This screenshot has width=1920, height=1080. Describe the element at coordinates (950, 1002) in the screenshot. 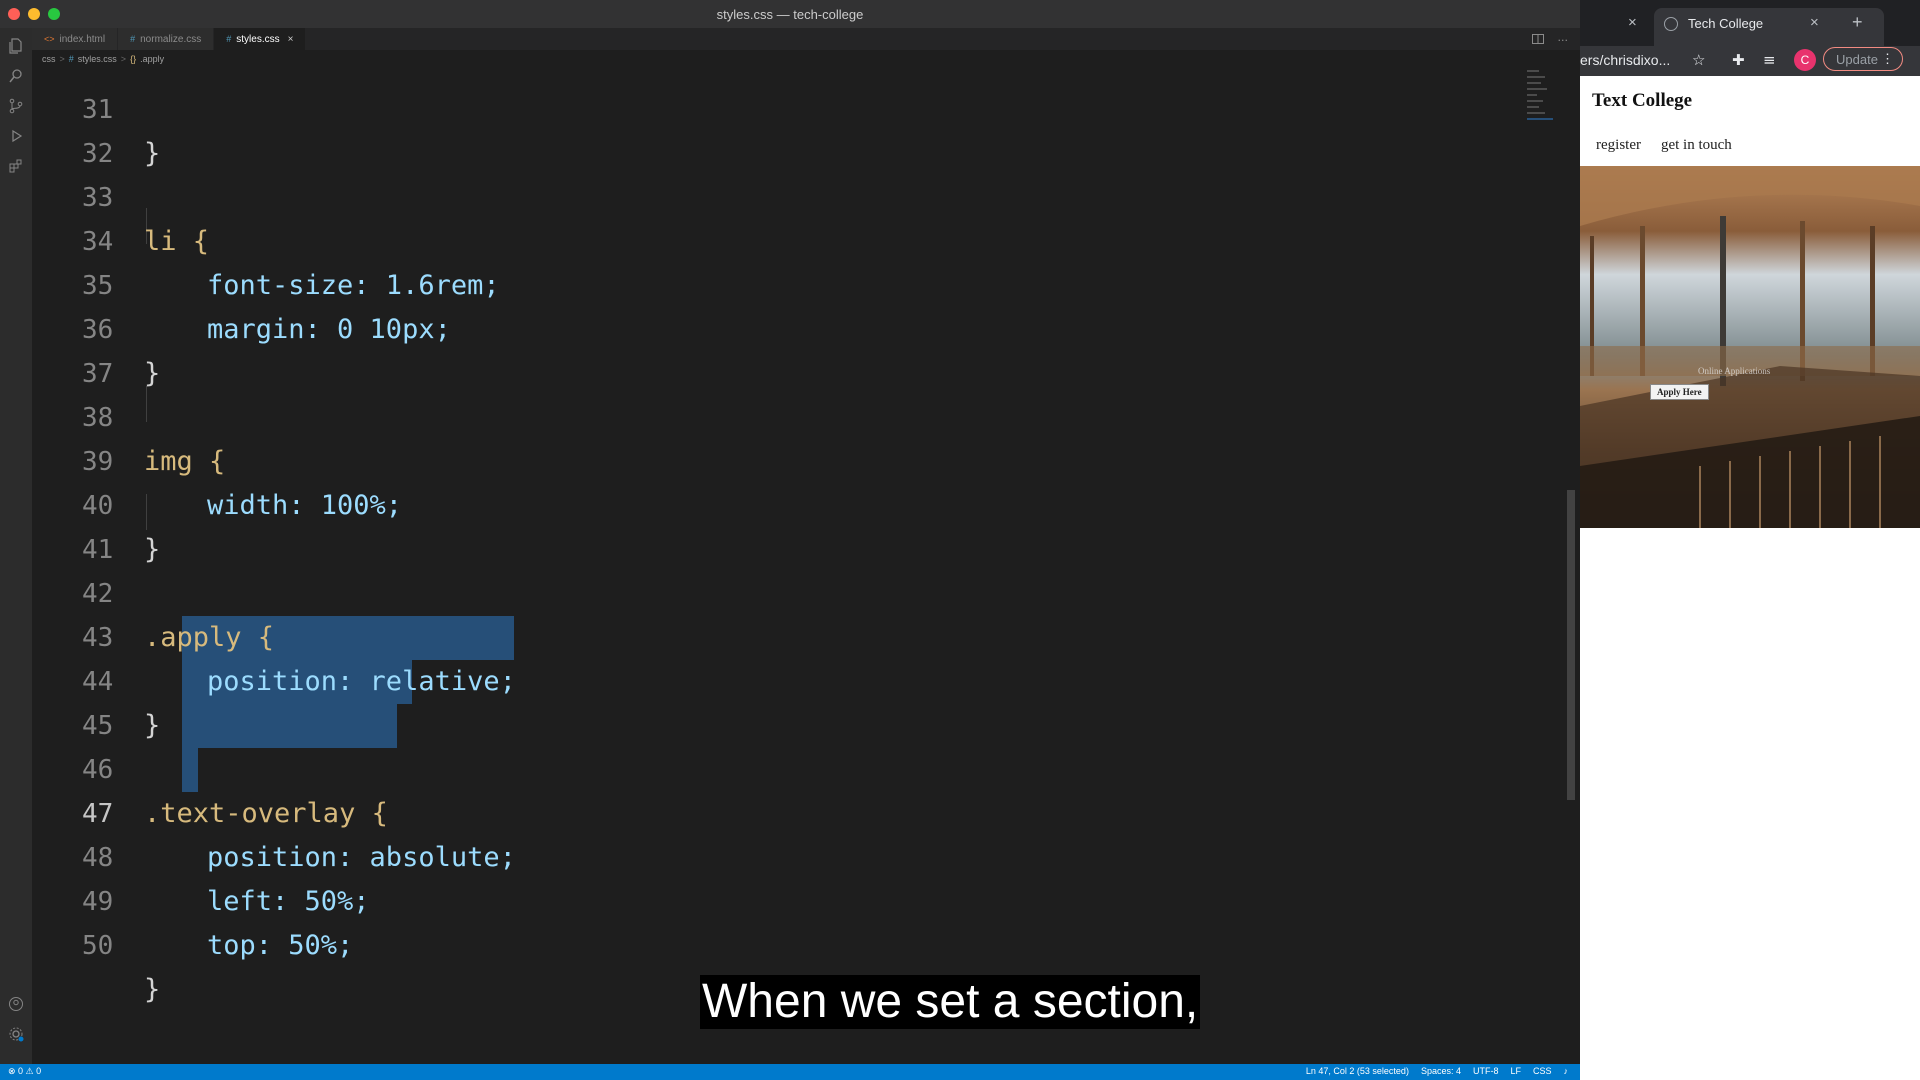

I see `video-subtitle: When we set a section,` at that location.